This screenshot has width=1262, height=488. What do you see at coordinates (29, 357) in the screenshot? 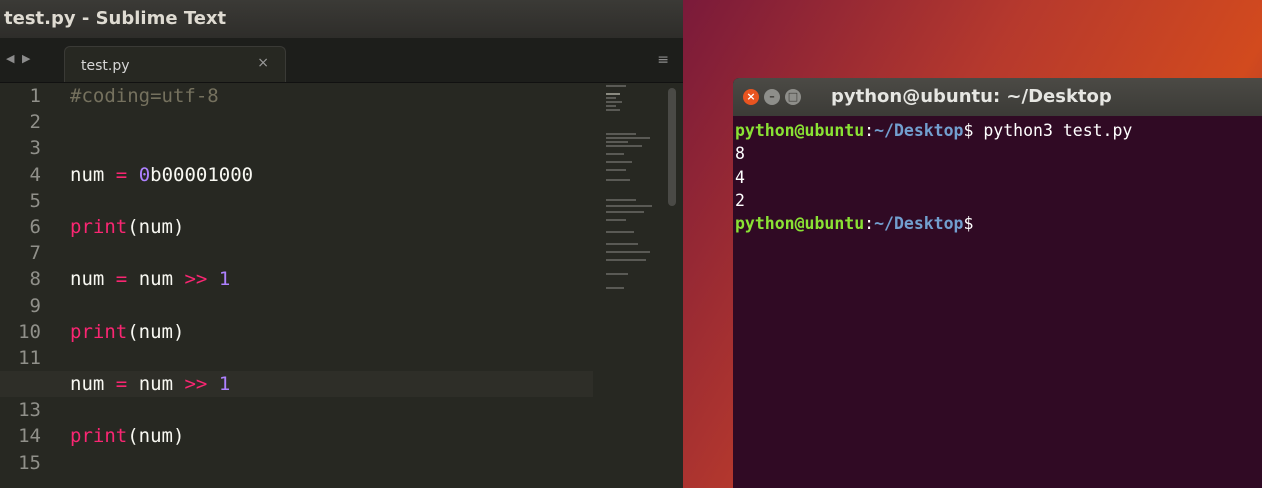
I see `line-number: 11` at bounding box center [29, 357].